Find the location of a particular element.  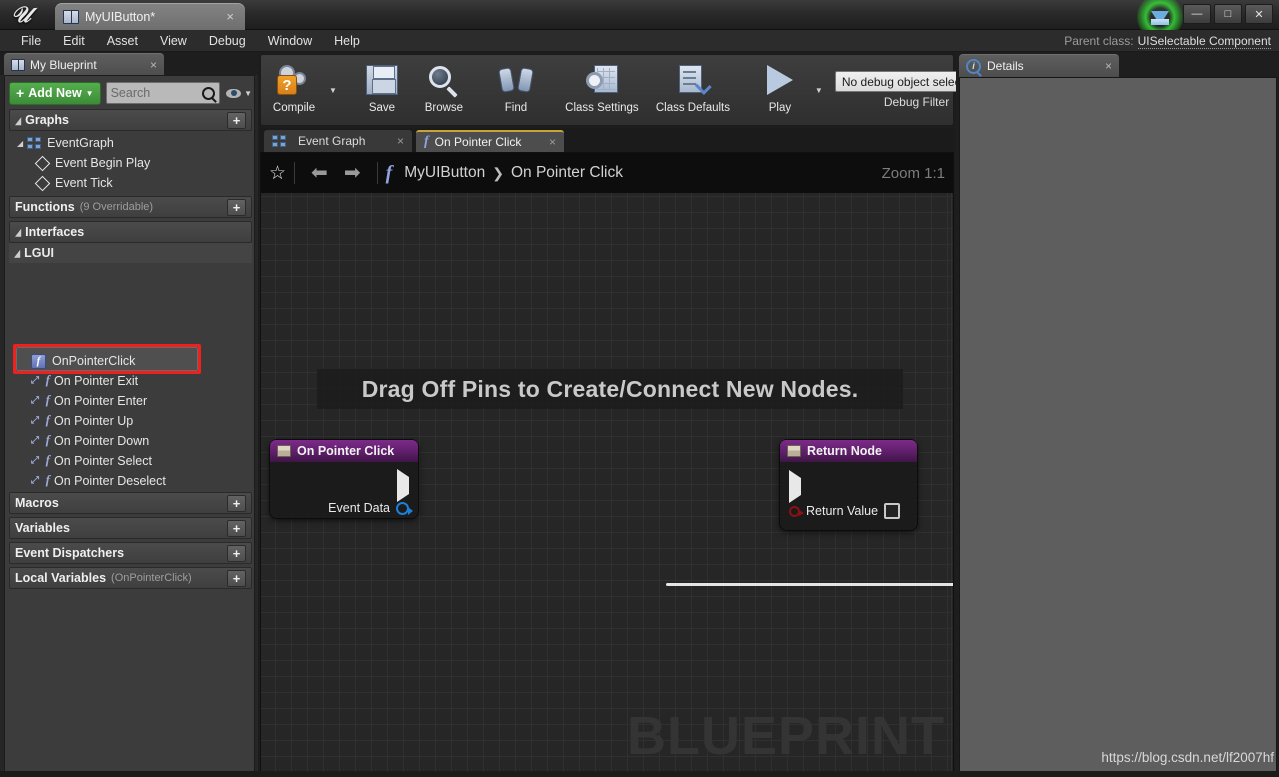

node-body: Return Value is located at coordinates (848, 496).